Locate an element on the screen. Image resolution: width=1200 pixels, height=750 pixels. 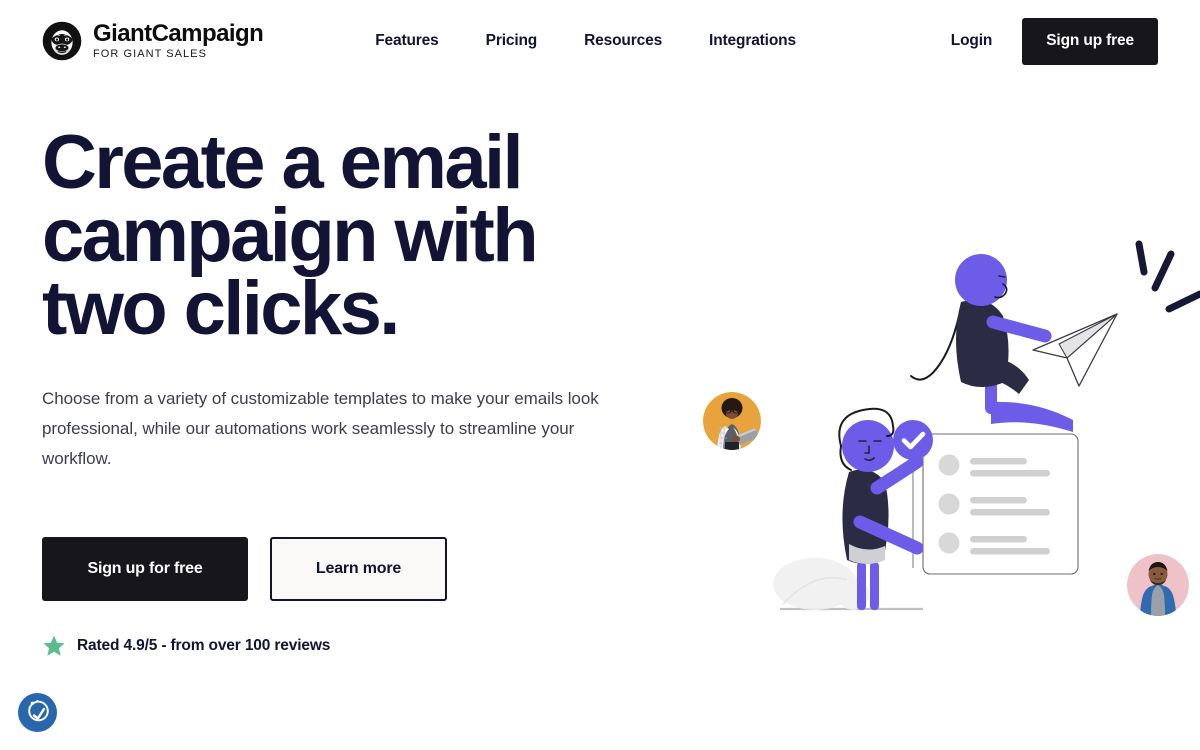
learn-more-button: Learn more is located at coordinates (358, 568).